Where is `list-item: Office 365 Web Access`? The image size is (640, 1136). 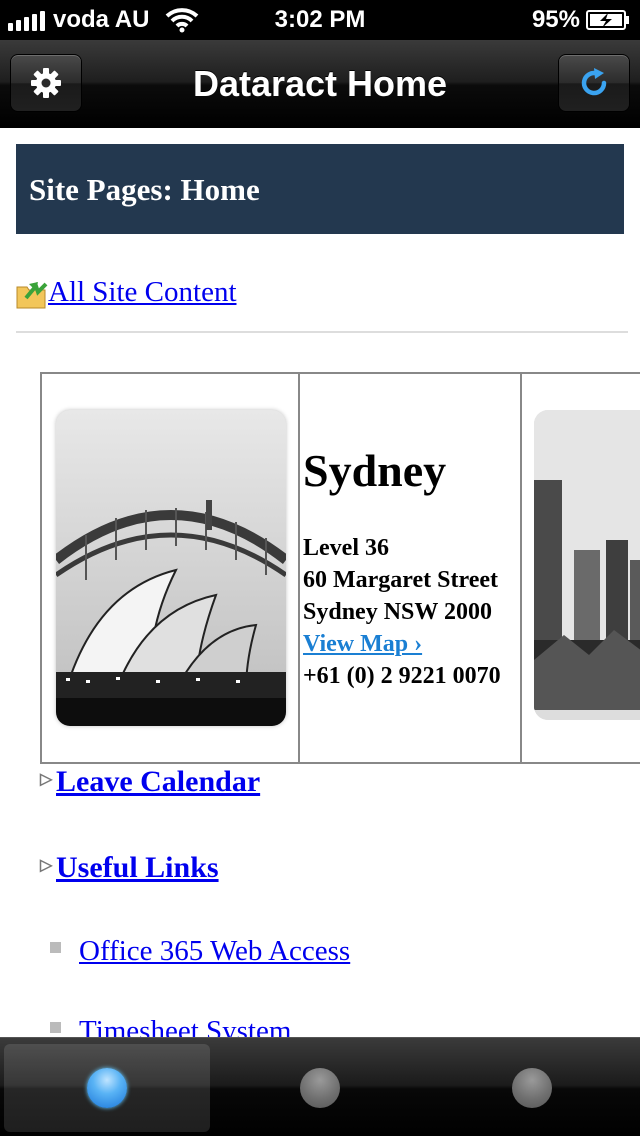 list-item: Office 365 Web Access is located at coordinates (200, 951).